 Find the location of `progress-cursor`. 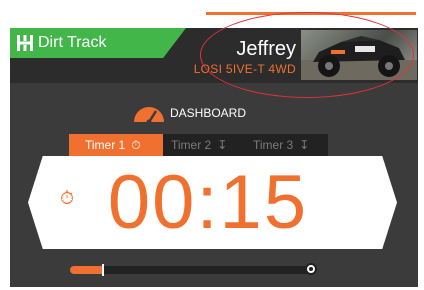

progress-cursor is located at coordinates (103, 270).